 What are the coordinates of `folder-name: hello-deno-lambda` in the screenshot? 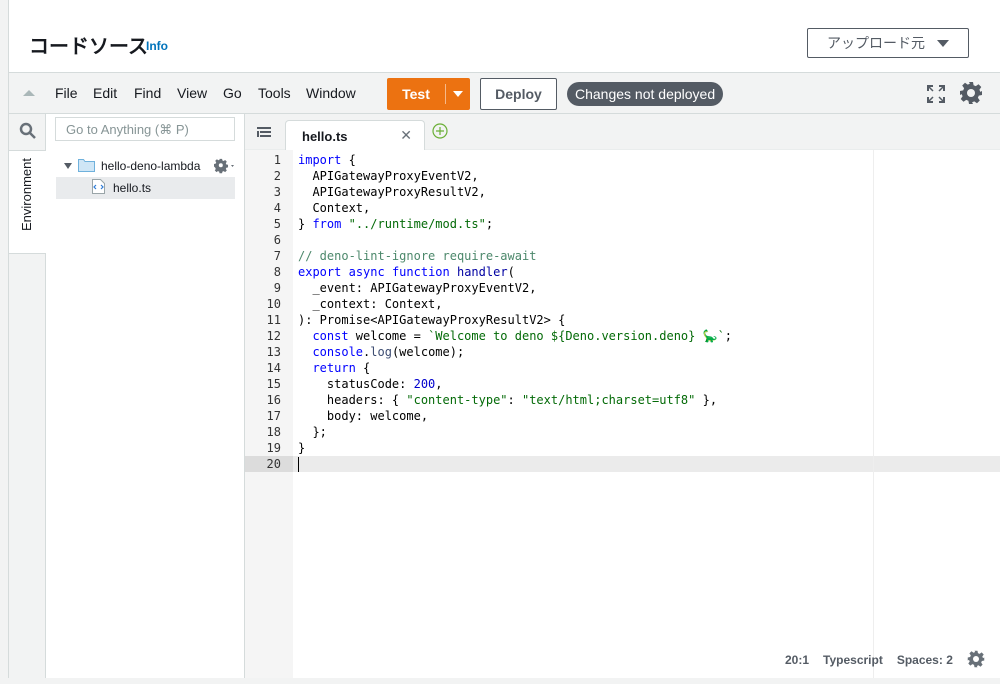 It's located at (151, 166).